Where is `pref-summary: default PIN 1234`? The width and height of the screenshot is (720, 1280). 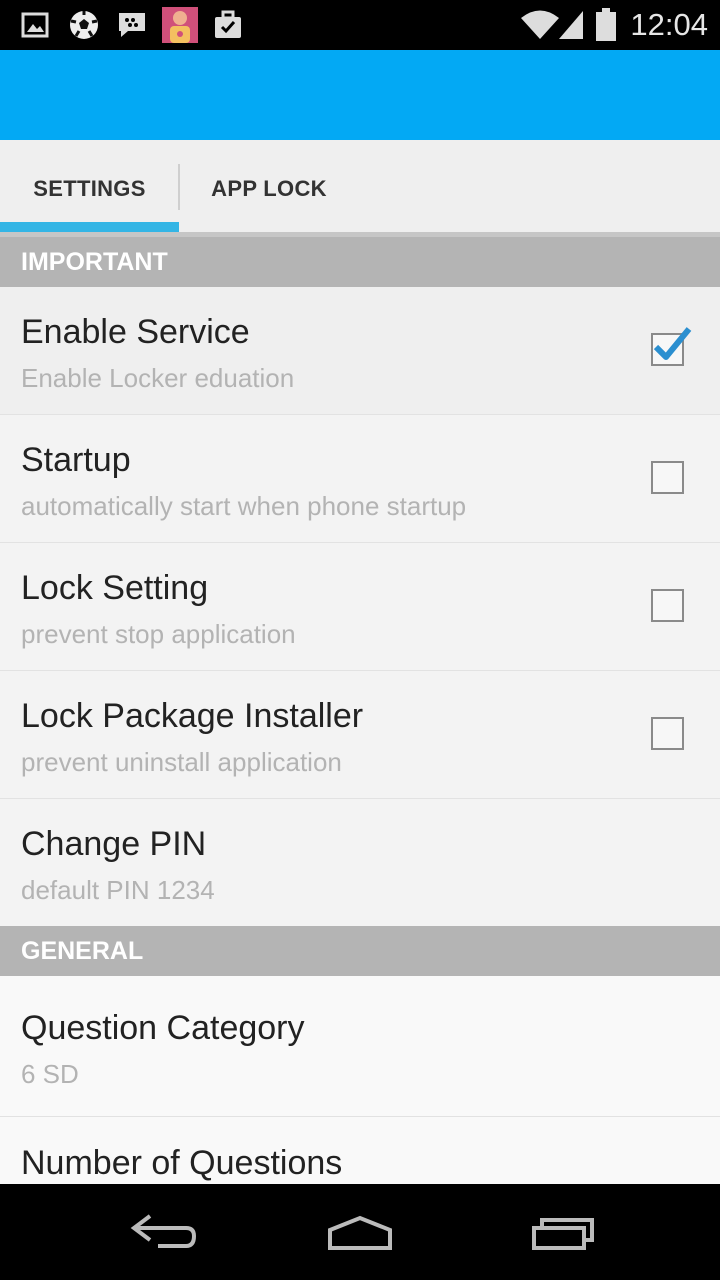
pref-summary: default PIN 1234 is located at coordinates (118, 890).